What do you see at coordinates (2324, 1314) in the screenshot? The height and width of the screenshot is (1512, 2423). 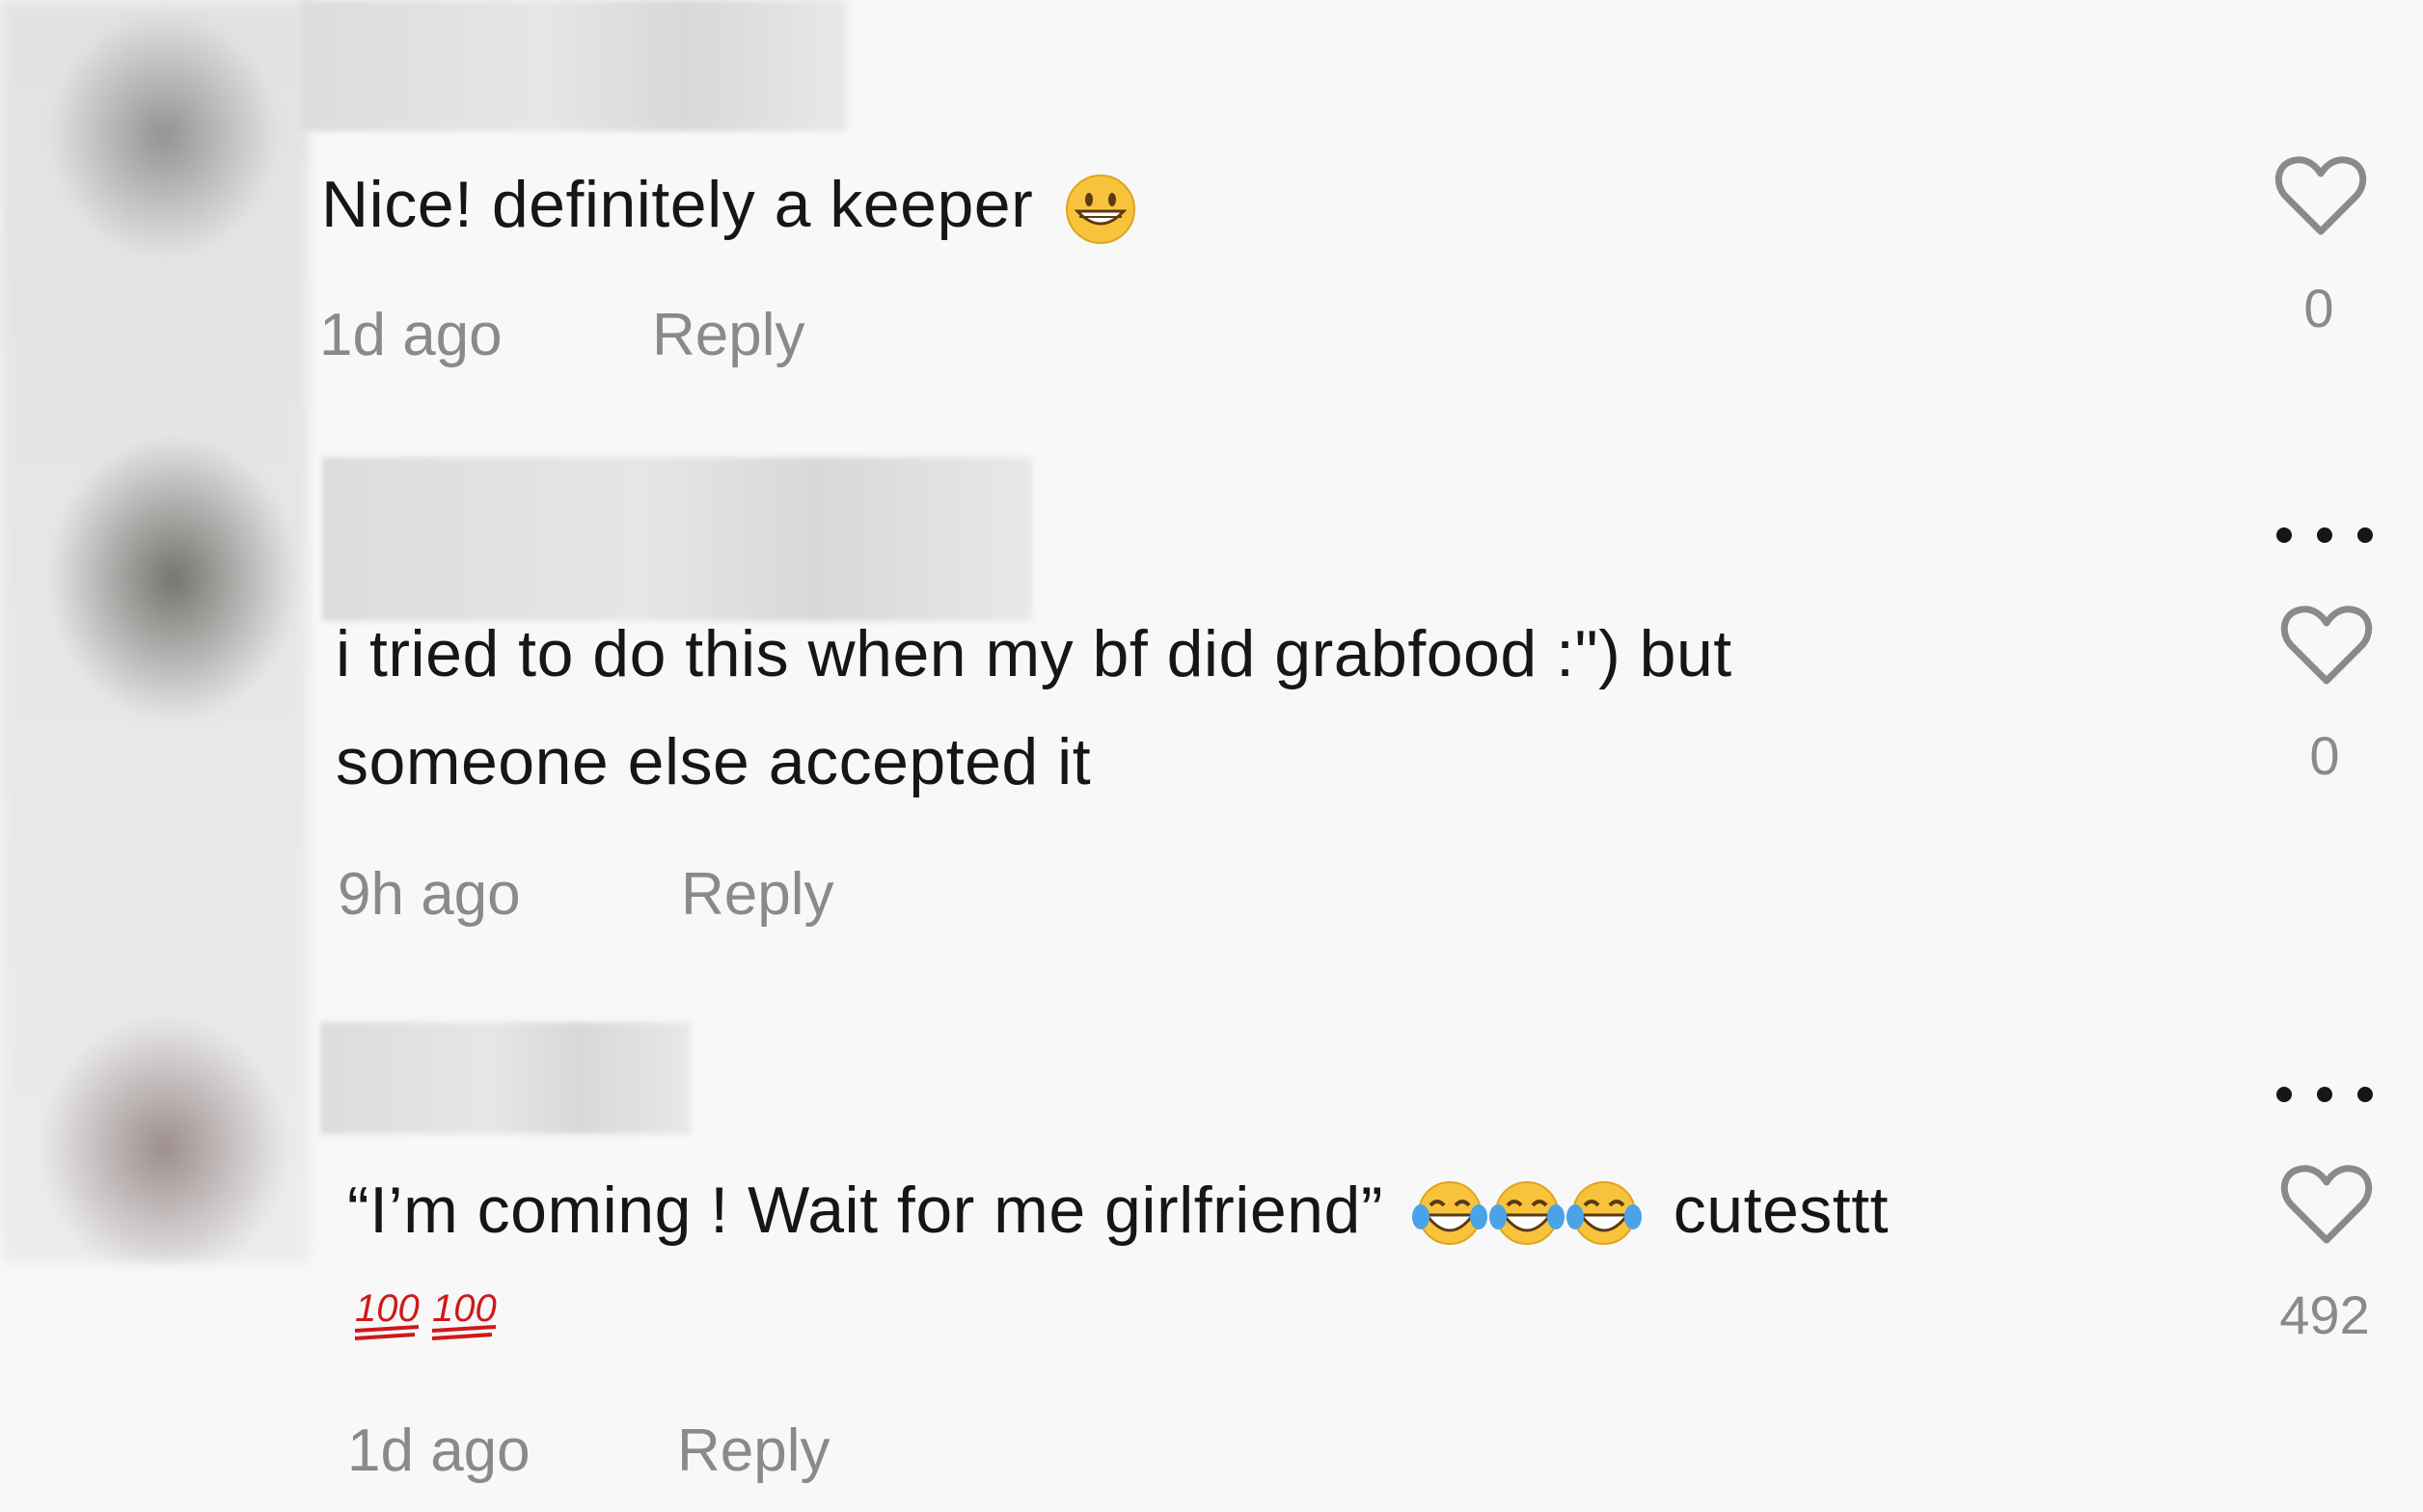 I see `like-count: 492` at bounding box center [2324, 1314].